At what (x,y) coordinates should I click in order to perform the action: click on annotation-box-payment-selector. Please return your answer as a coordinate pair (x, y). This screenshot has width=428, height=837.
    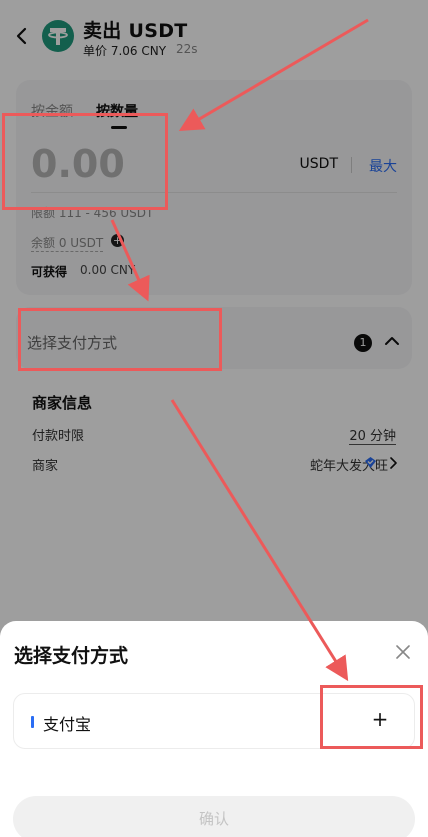
    Looking at the image, I should click on (120, 339).